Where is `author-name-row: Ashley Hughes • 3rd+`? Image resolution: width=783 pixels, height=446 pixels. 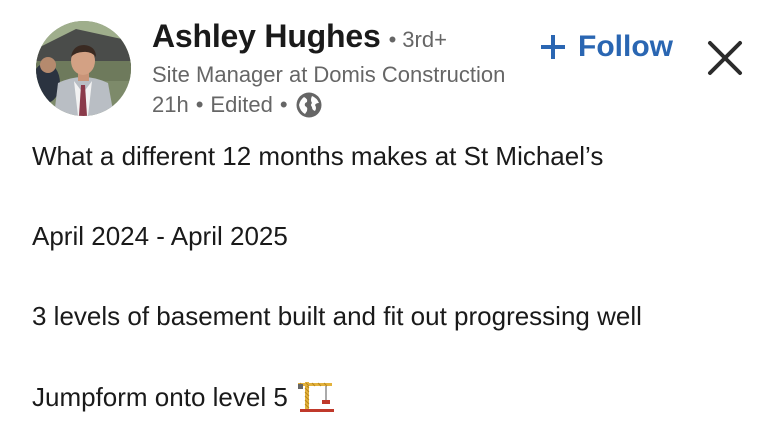
author-name-row: Ashley Hughes • 3rd+ is located at coordinates (299, 36).